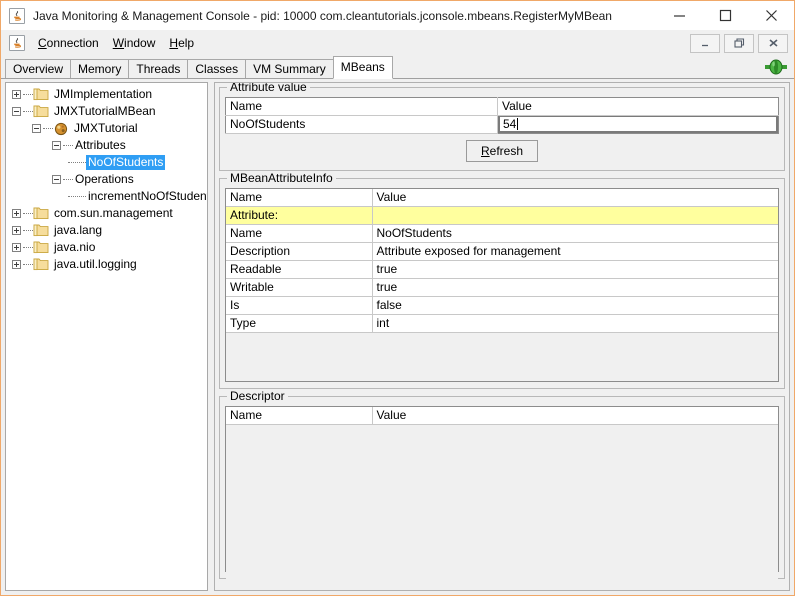  I want to click on window-controls, so click(725, 15).